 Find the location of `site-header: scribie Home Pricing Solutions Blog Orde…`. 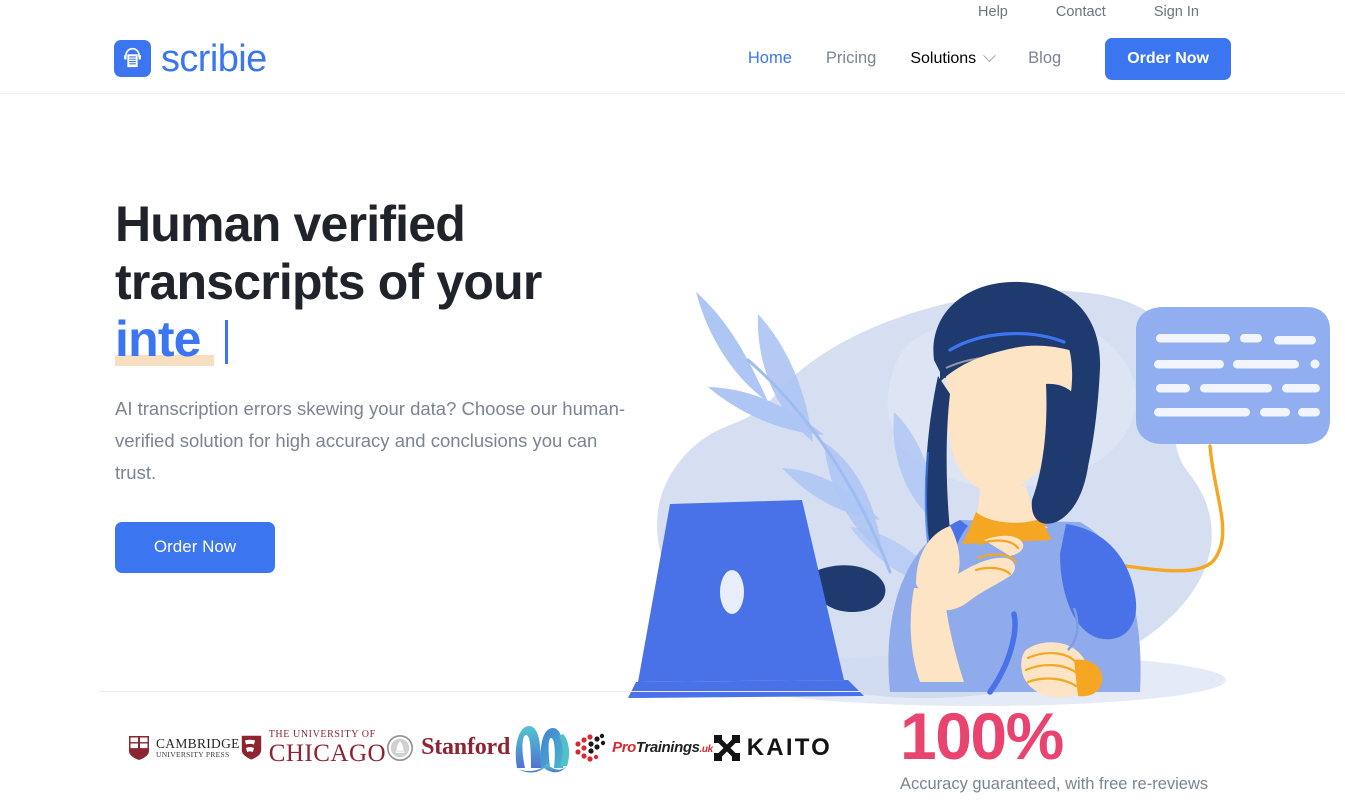

site-header: scribie Home Pricing Solutions Blog Orde… is located at coordinates (672, 59).